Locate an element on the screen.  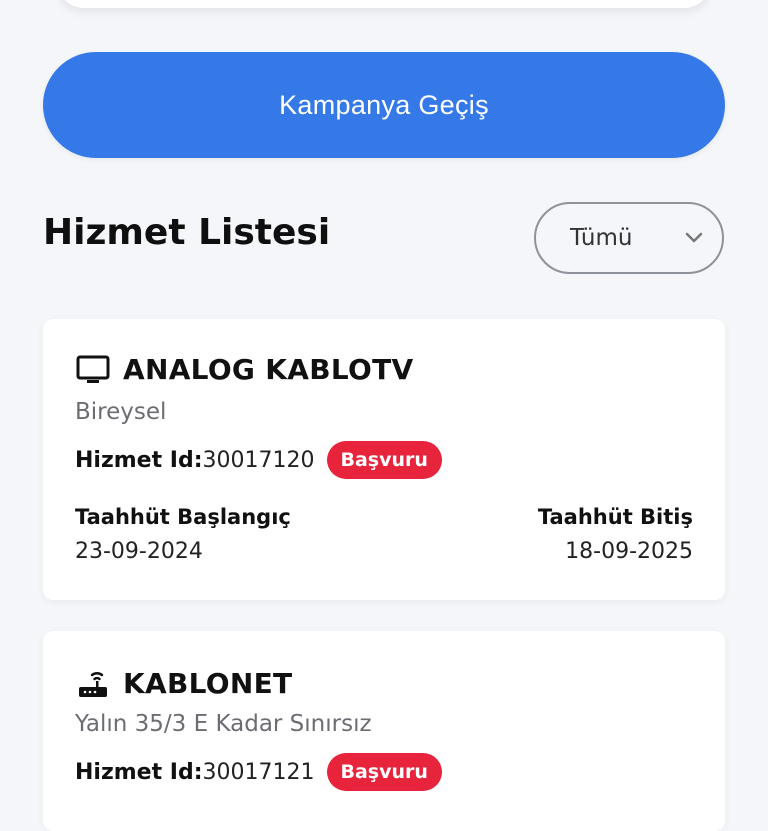
service-description: Bireysel is located at coordinates (121, 412).